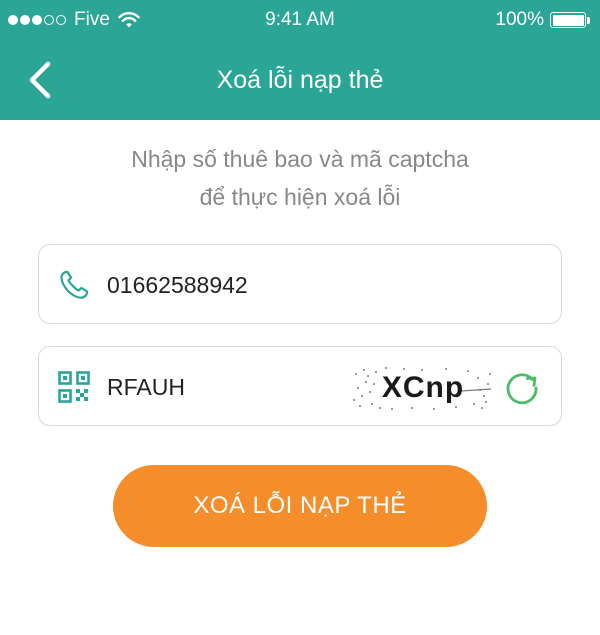  I want to click on status-bar: Five 9:41 AM 100%, so click(300, 20).